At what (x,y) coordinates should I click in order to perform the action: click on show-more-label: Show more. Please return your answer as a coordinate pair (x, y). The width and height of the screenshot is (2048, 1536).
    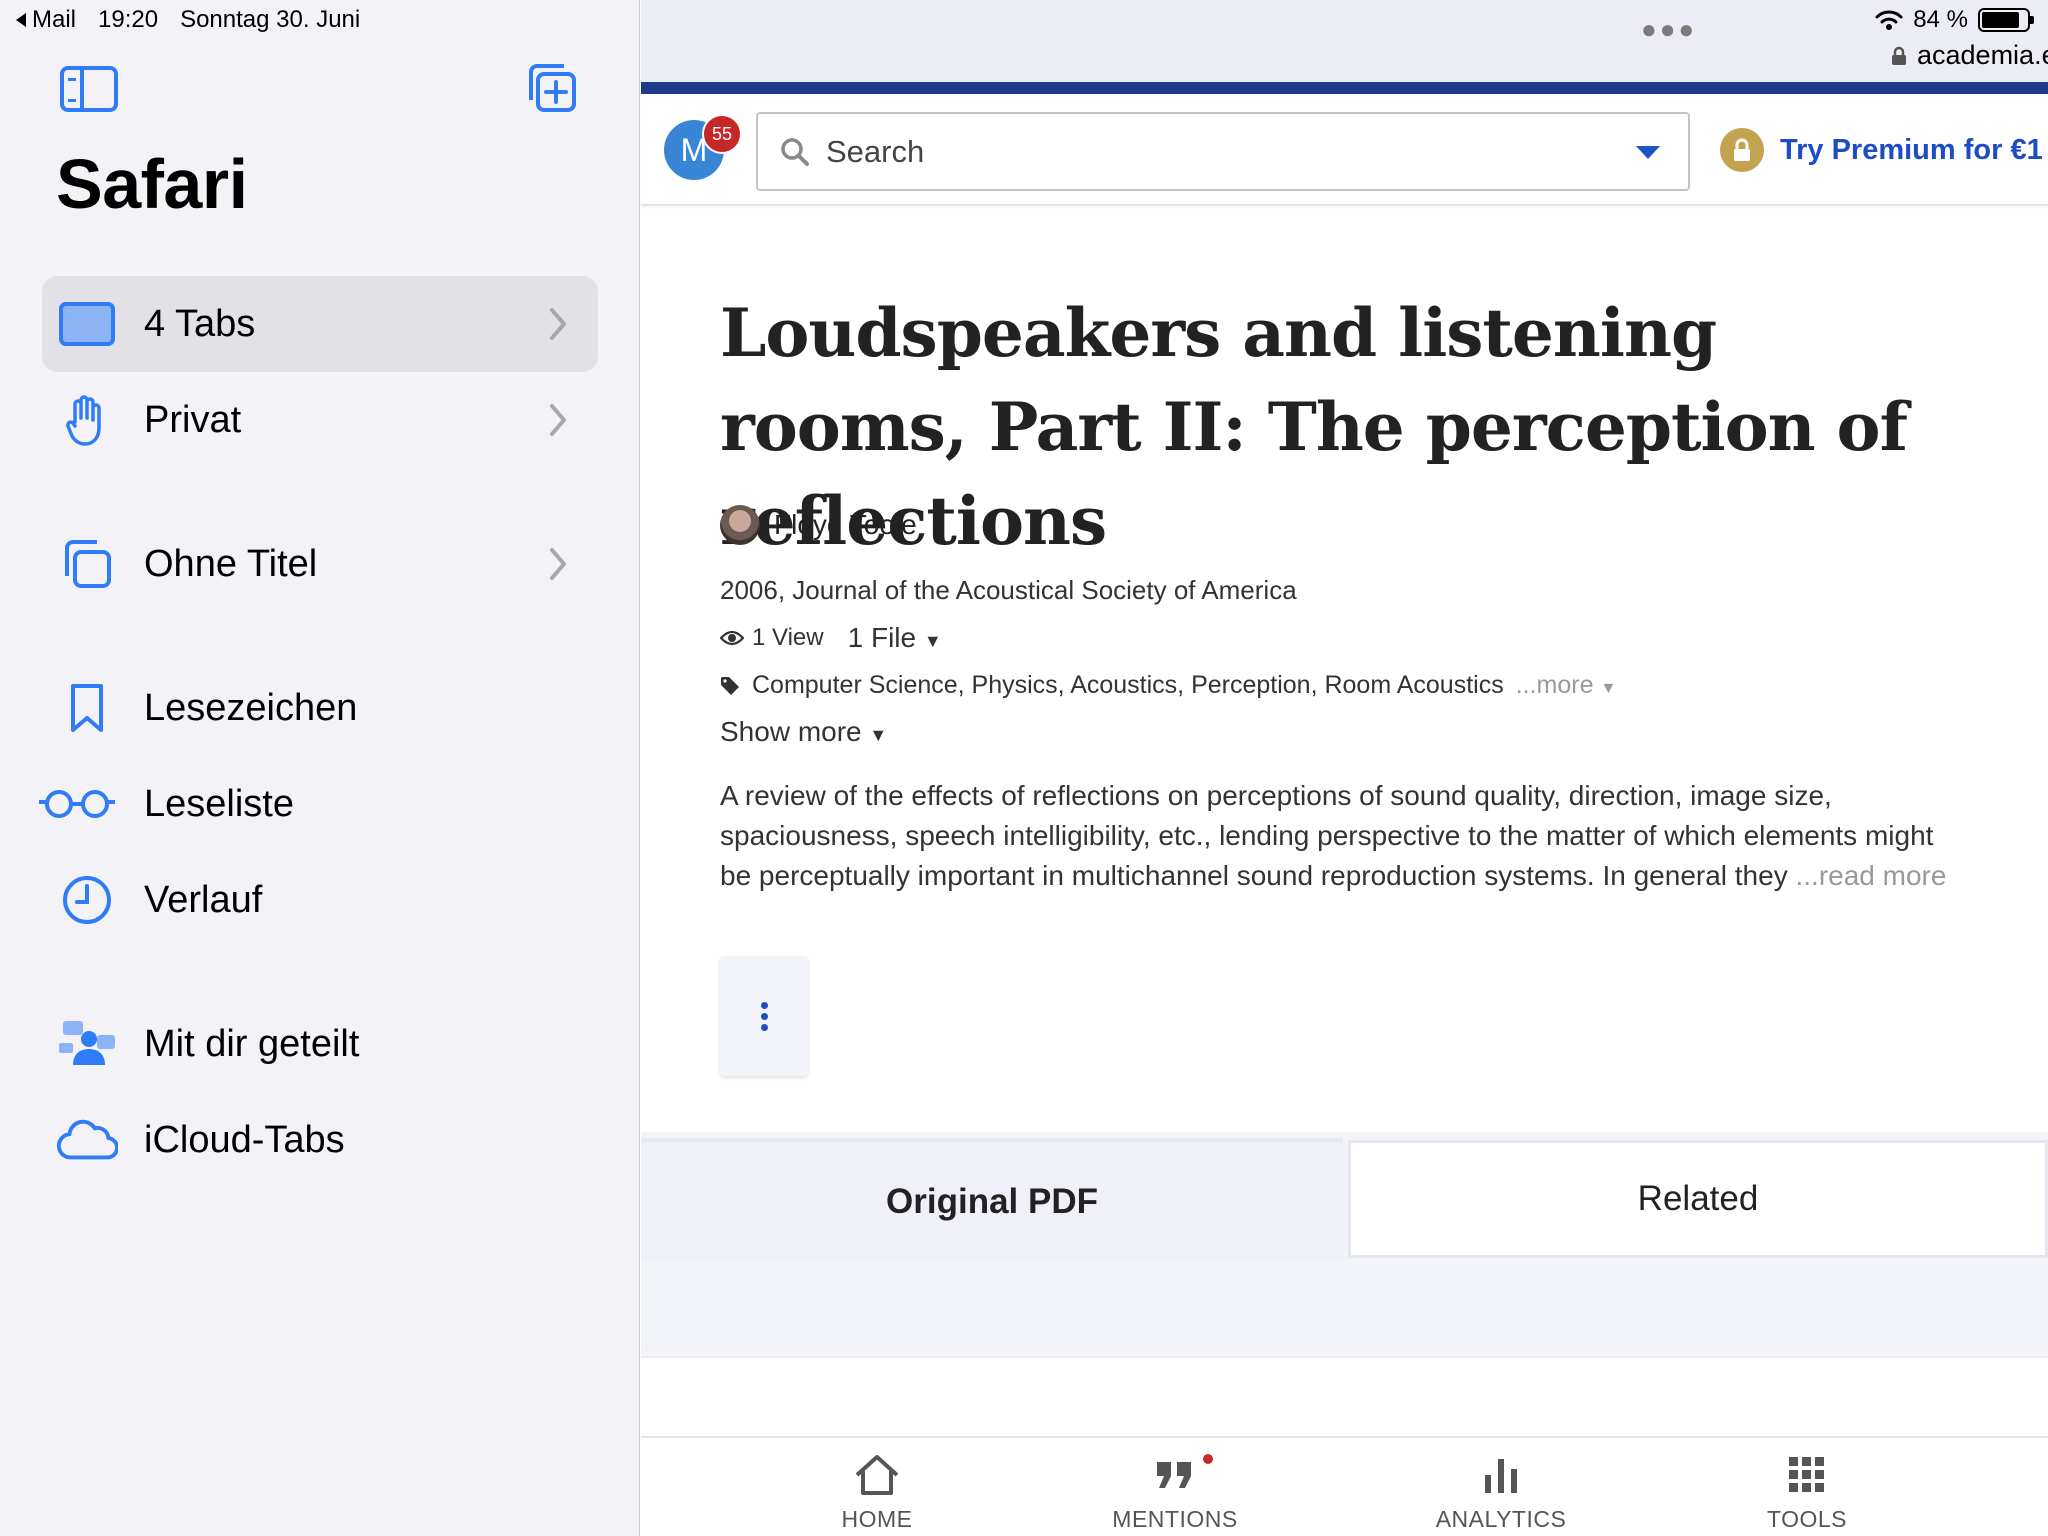
    Looking at the image, I should click on (791, 731).